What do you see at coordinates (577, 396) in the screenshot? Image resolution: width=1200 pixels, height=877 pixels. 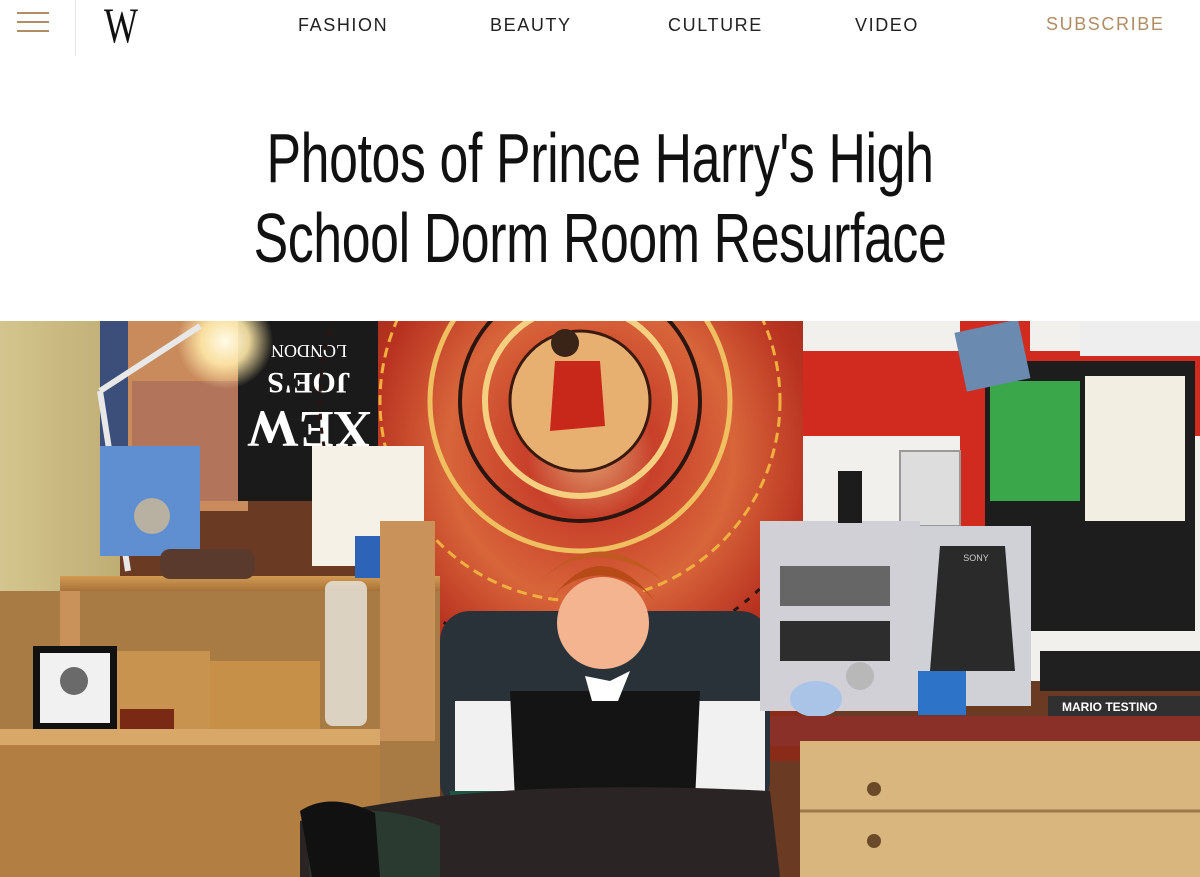 I see `tapestry-figure` at bounding box center [577, 396].